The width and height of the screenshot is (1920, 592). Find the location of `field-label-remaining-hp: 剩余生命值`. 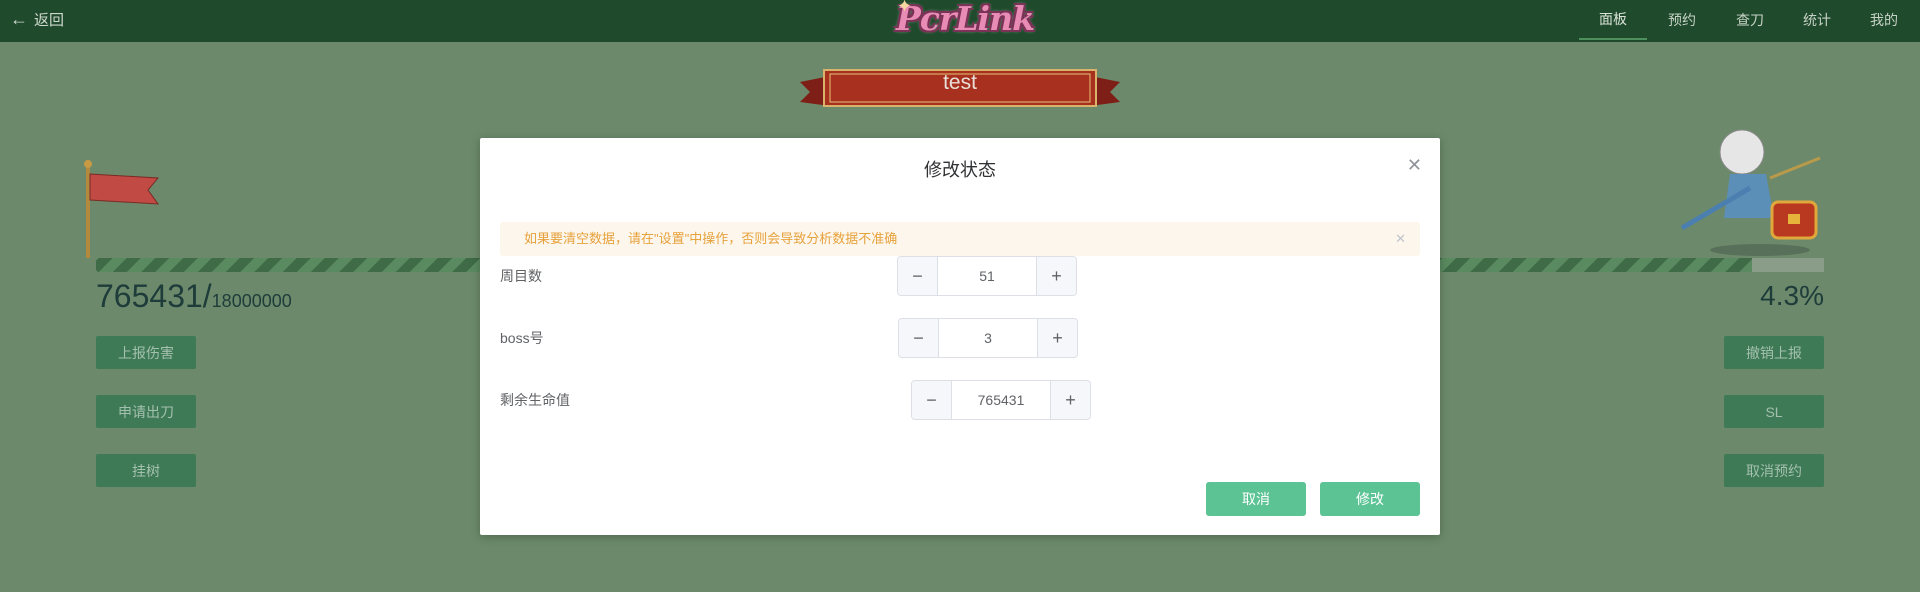

field-label-remaining-hp: 剩余生命值 is located at coordinates (535, 400).